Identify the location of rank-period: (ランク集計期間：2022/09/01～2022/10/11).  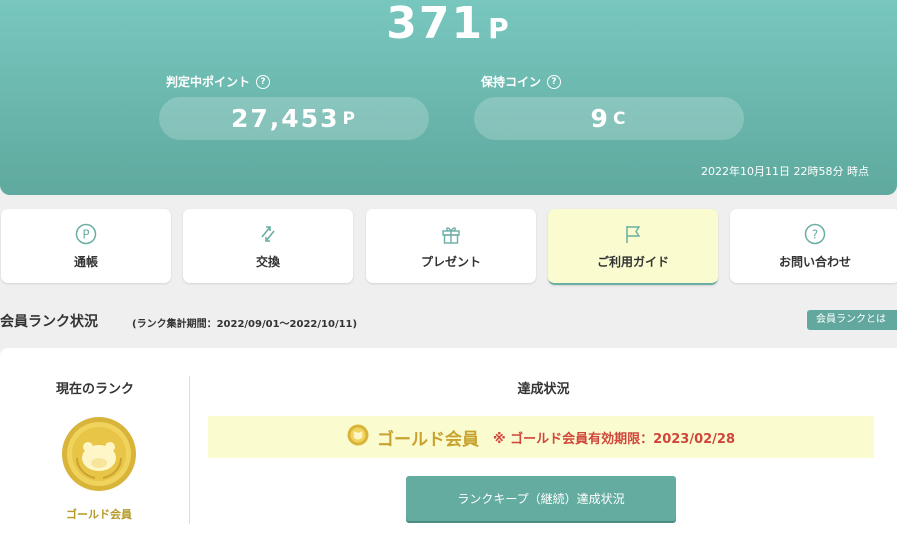
(245, 324).